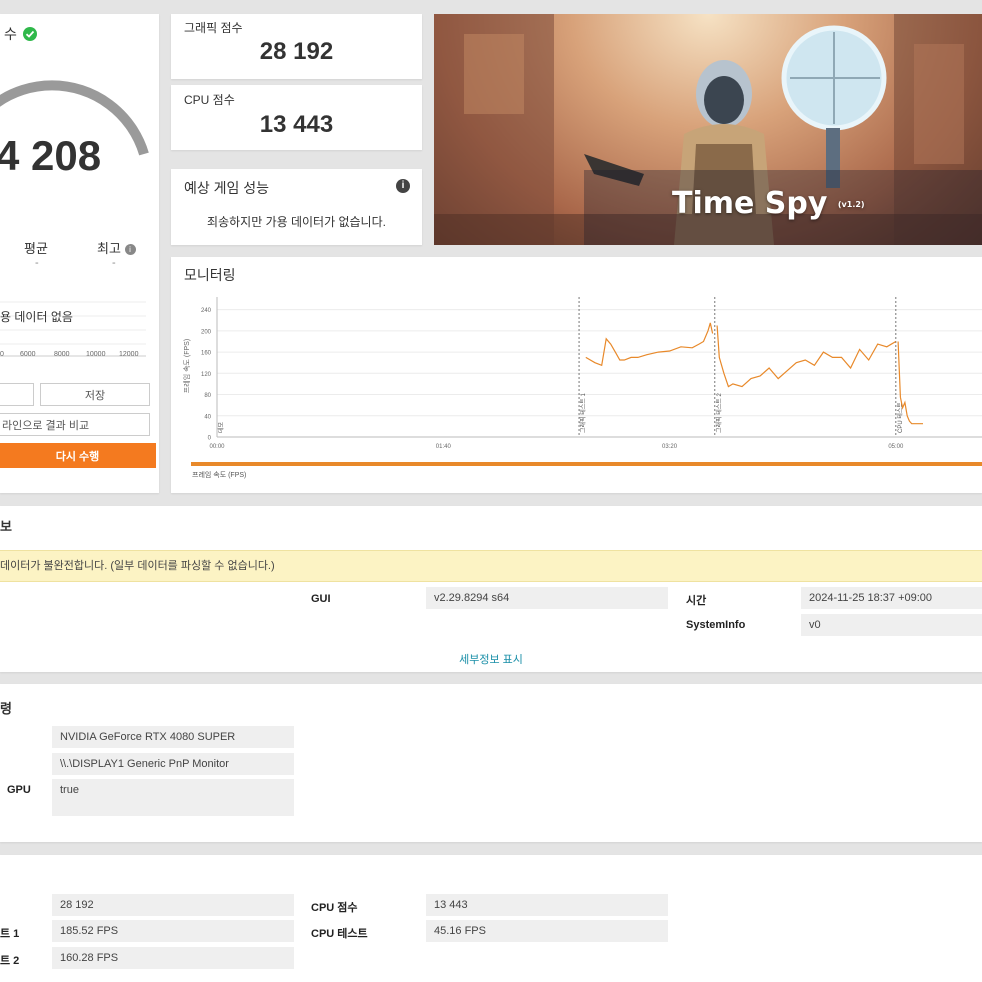 This screenshot has height=982, width=982. I want to click on partial-left-button, so click(17, 394).